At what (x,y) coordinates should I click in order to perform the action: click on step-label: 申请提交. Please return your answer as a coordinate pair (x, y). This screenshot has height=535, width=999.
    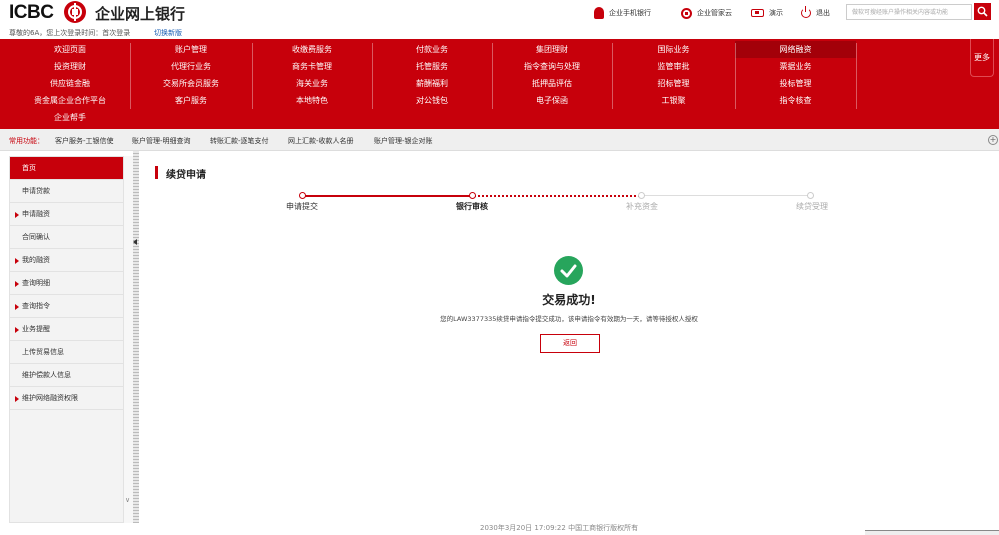
    Looking at the image, I should click on (302, 206).